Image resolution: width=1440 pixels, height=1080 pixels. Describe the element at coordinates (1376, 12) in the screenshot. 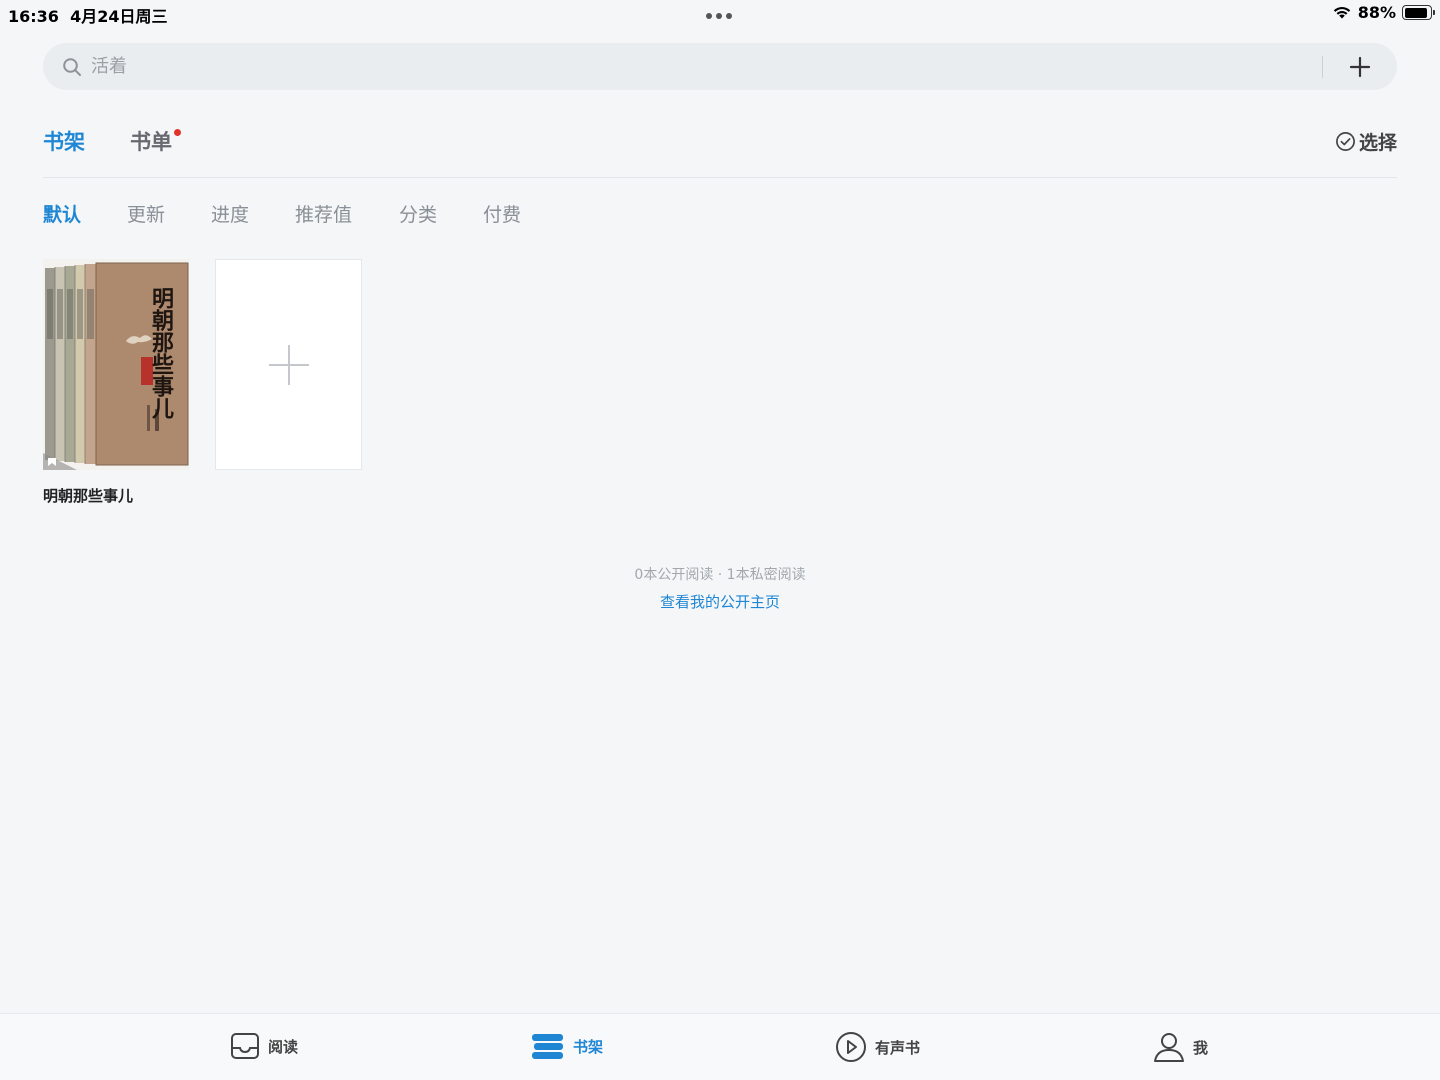

I see `battery-percent: 88%` at that location.